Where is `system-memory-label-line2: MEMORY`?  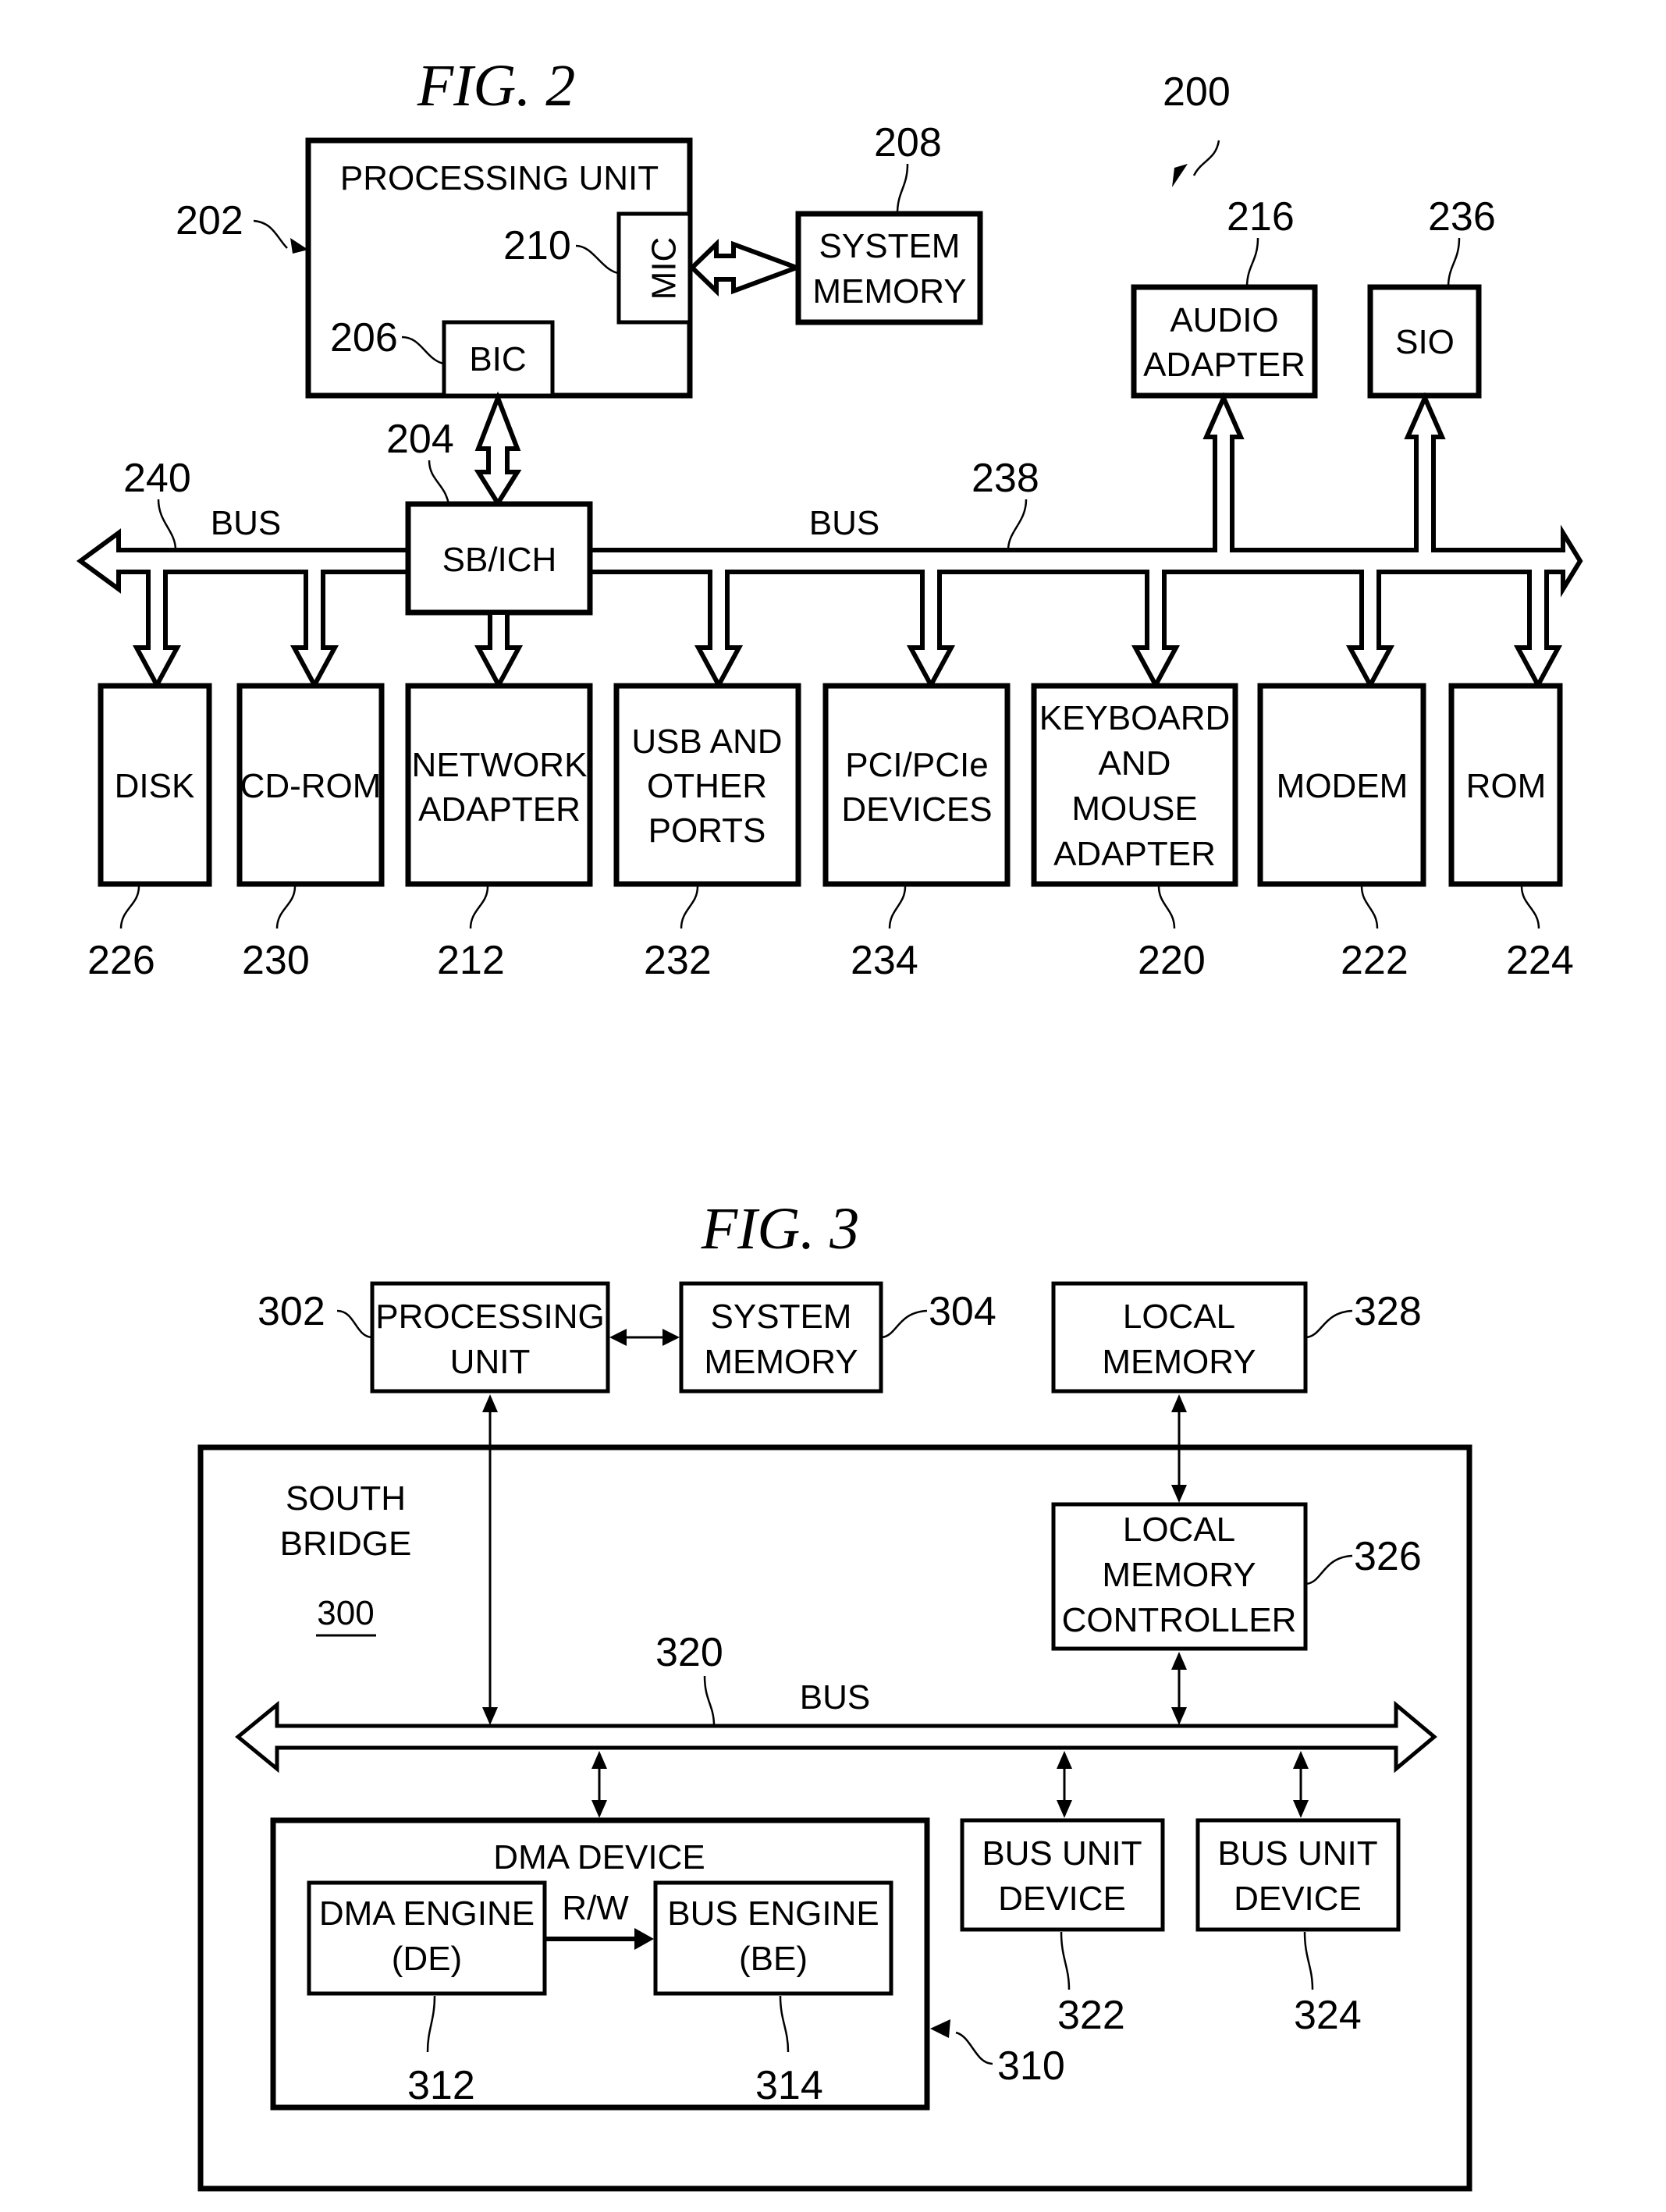 system-memory-label-line2: MEMORY is located at coordinates (889, 291).